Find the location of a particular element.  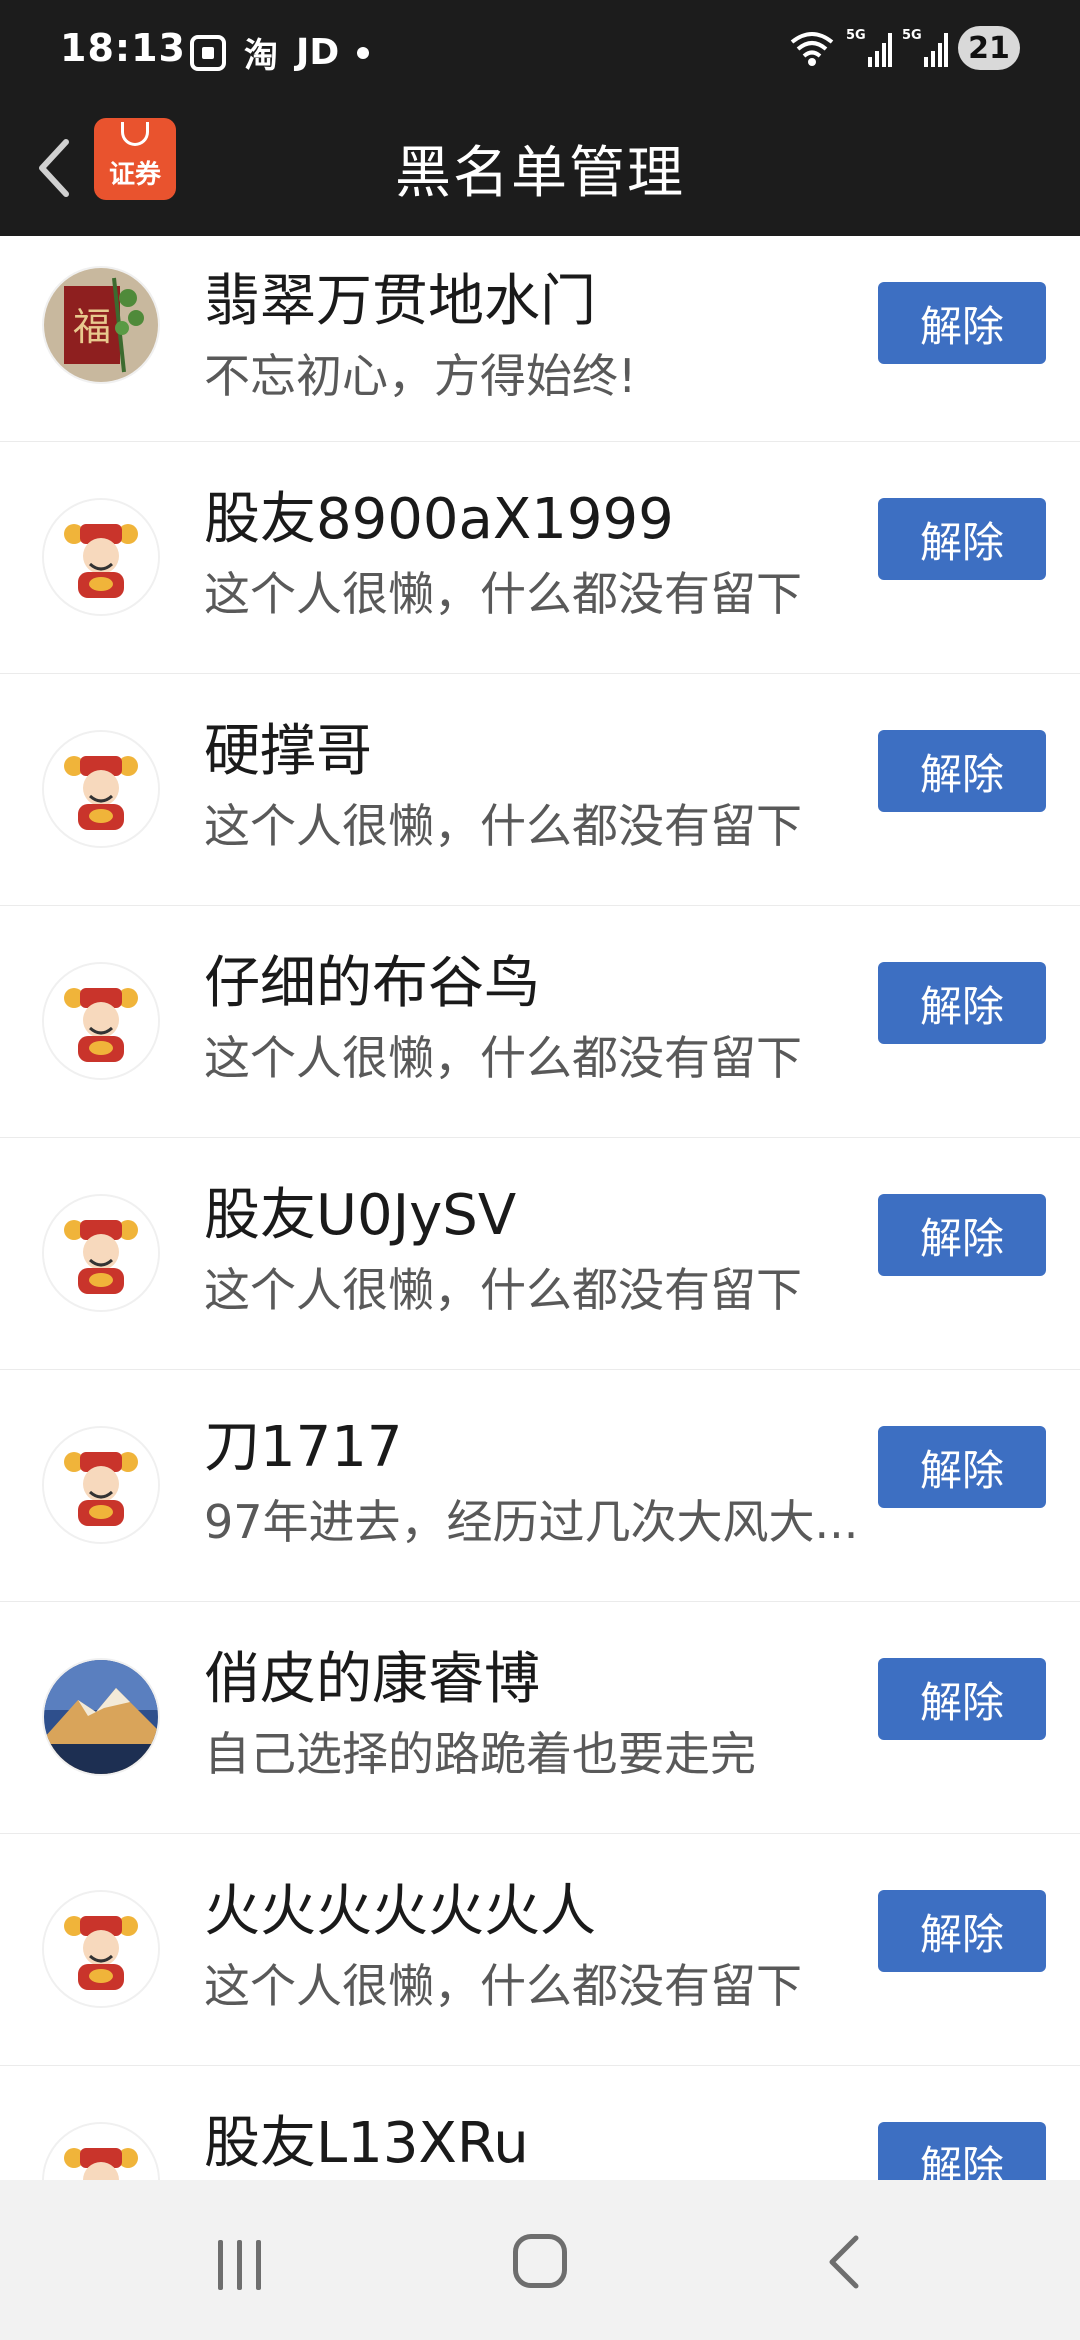

battery-indicator: 21 is located at coordinates (989, 48).